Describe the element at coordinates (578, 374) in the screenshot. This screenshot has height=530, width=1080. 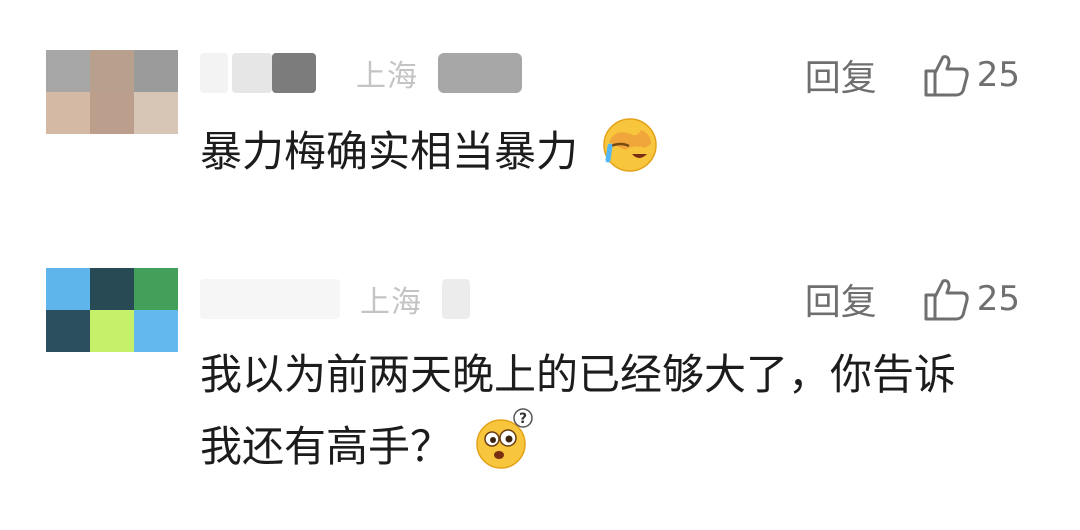
I see `comment-text-line: 我以为前两天晚上的已经够大了，你告诉` at that location.